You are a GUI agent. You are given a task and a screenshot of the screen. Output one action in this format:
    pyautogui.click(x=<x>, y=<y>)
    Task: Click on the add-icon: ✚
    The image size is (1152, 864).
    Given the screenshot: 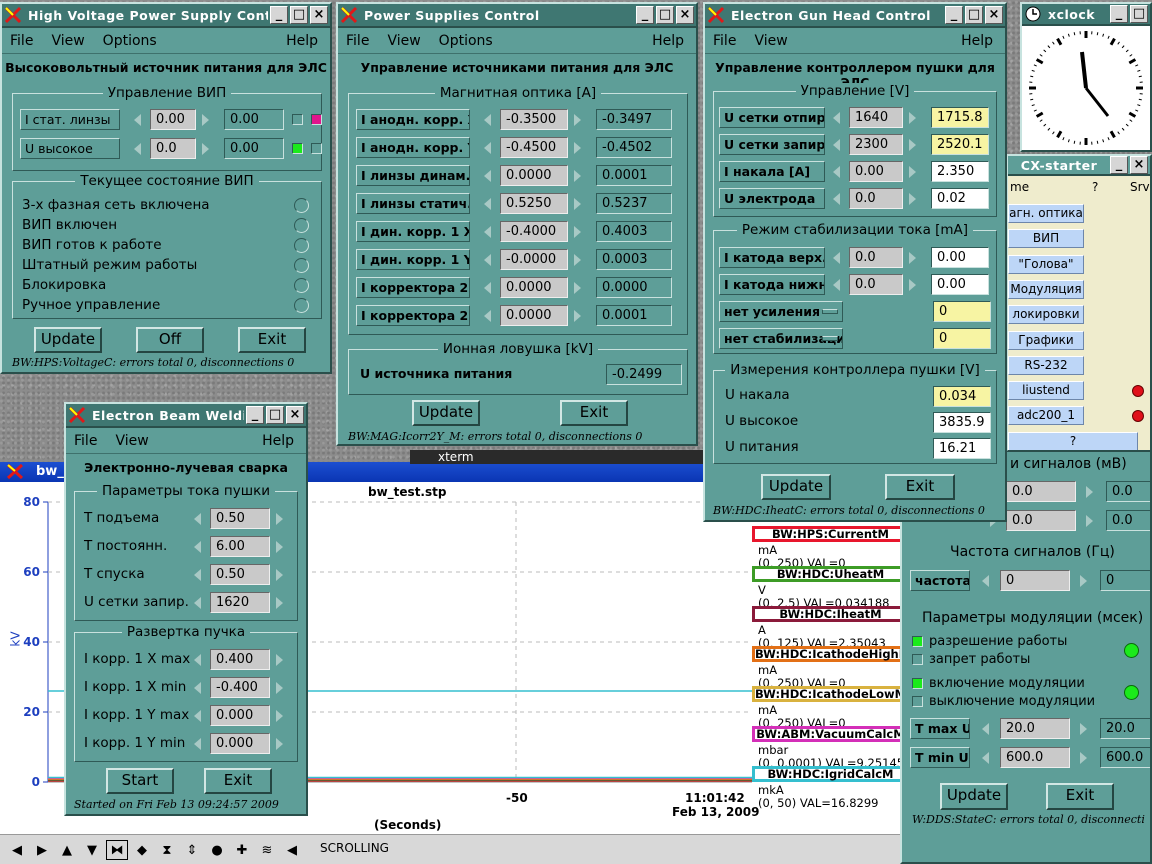 What is the action you would take?
    pyautogui.click(x=242, y=850)
    